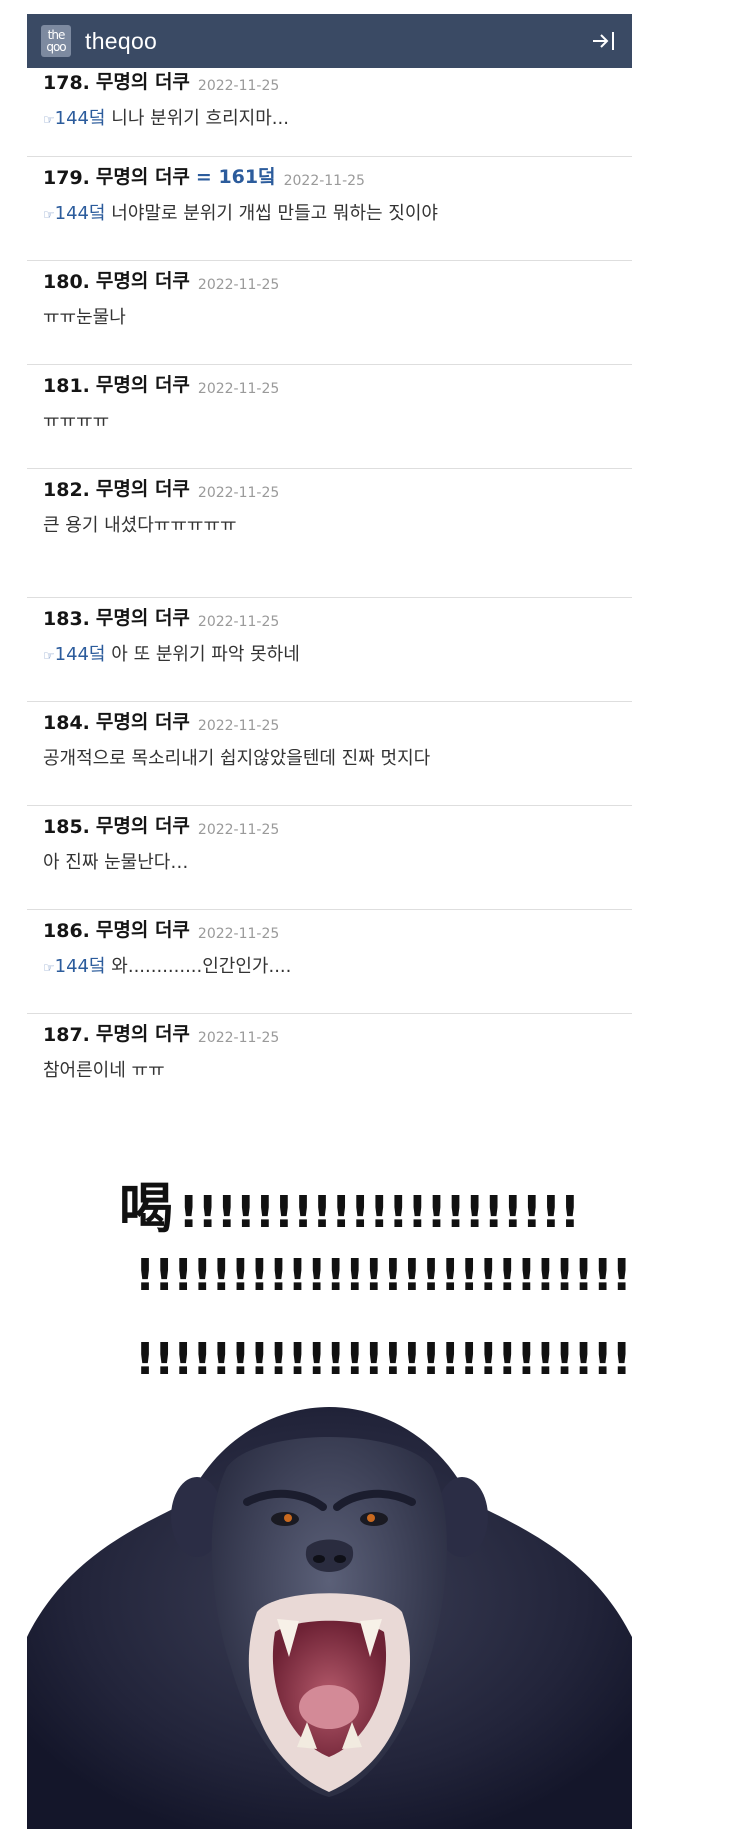 Image resolution: width=753 pixels, height=1829 pixels. Describe the element at coordinates (66, 282) in the screenshot. I see `comment-number: 180.` at that location.